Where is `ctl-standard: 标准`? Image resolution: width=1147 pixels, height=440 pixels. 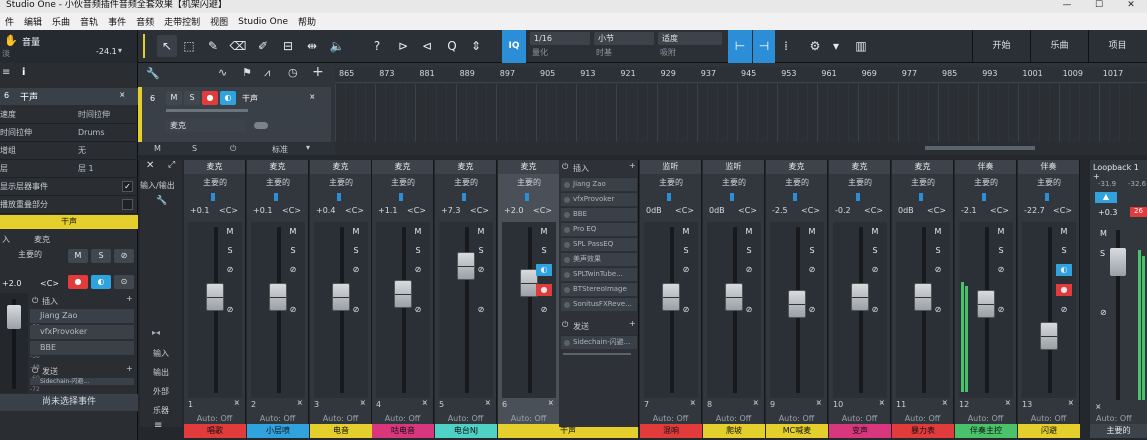
ctl-standard: 标准 is located at coordinates (280, 149).